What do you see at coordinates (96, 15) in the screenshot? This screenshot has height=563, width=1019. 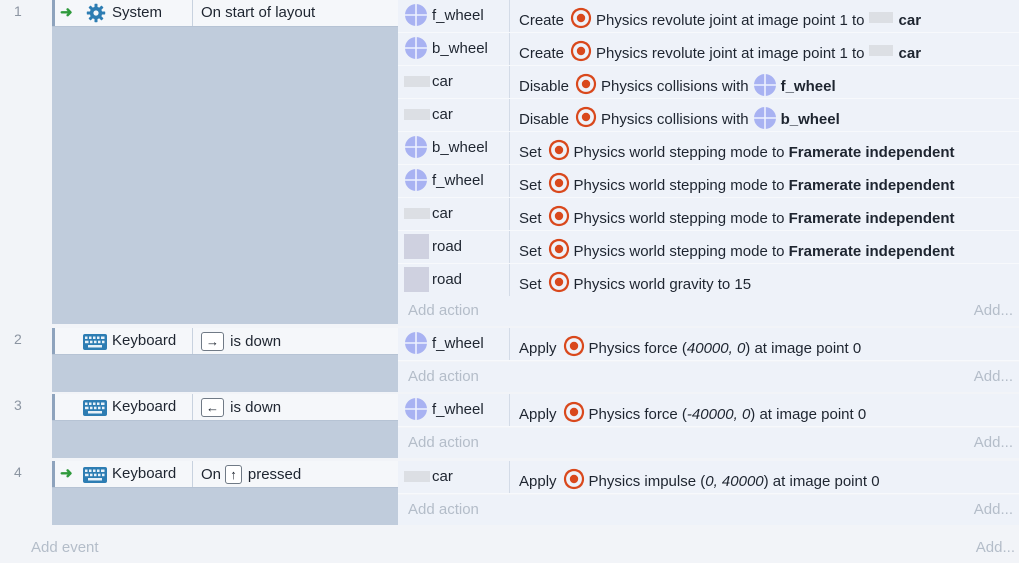 I see `gear-icon` at bounding box center [96, 15].